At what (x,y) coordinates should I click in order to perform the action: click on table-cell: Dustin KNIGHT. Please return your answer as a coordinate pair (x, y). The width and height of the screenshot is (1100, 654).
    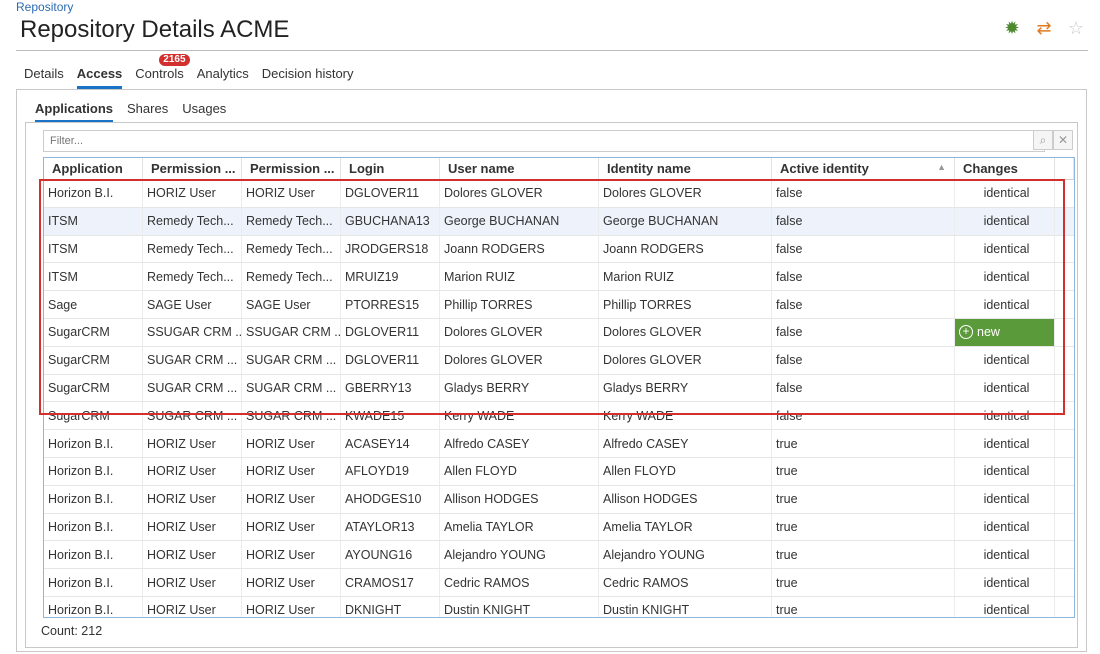
    Looking at the image, I should click on (685, 606).